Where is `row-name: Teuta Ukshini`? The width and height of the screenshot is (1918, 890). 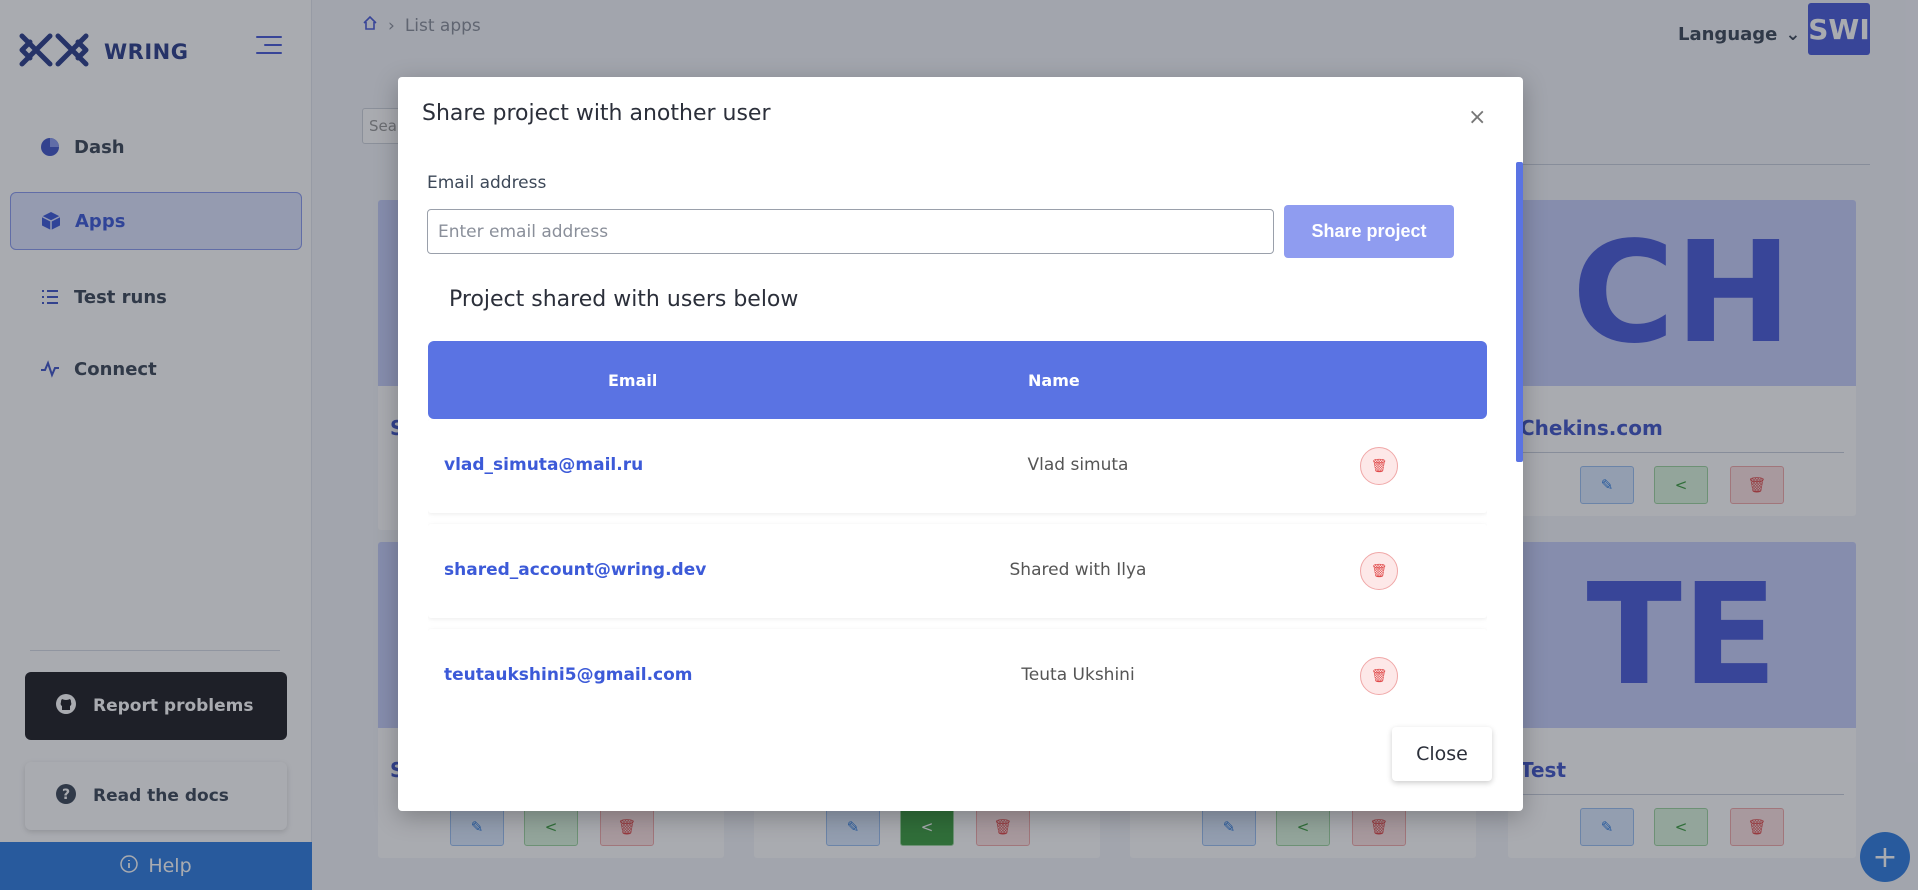
row-name: Teuta Ukshini is located at coordinates (1078, 675).